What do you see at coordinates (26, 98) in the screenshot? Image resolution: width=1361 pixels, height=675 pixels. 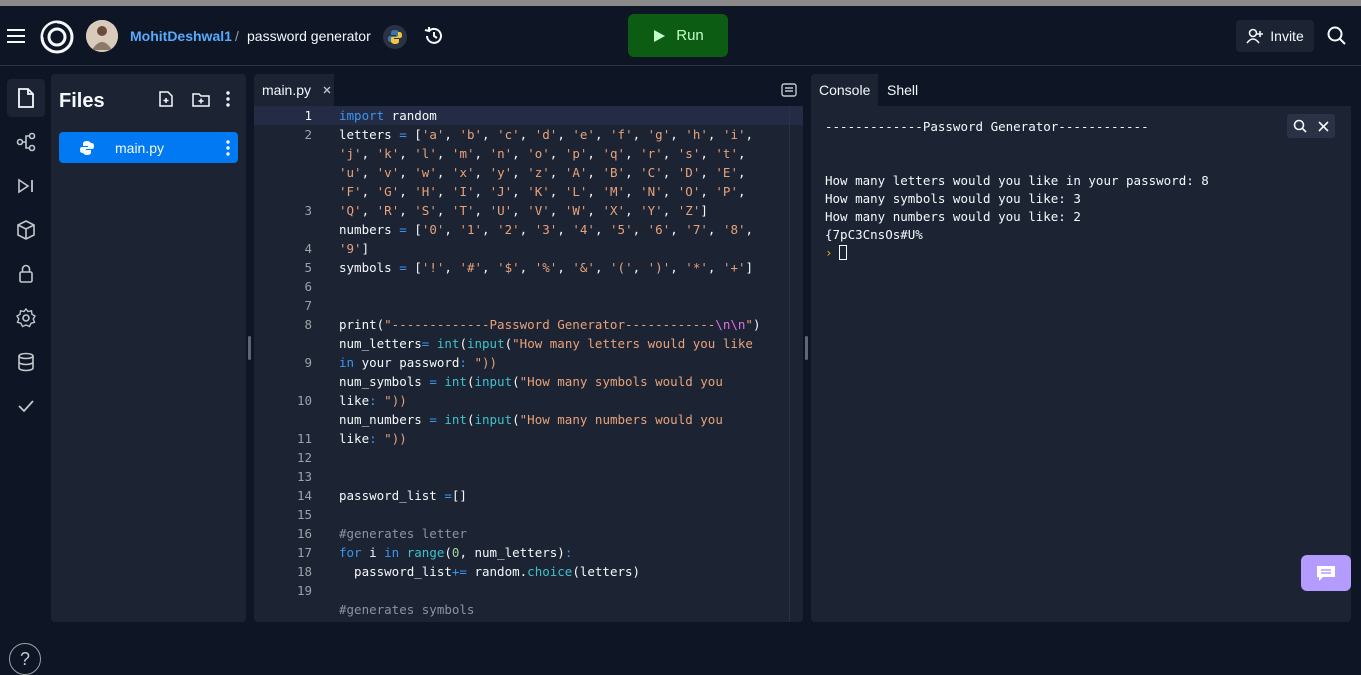 I see `files-tool-icon` at bounding box center [26, 98].